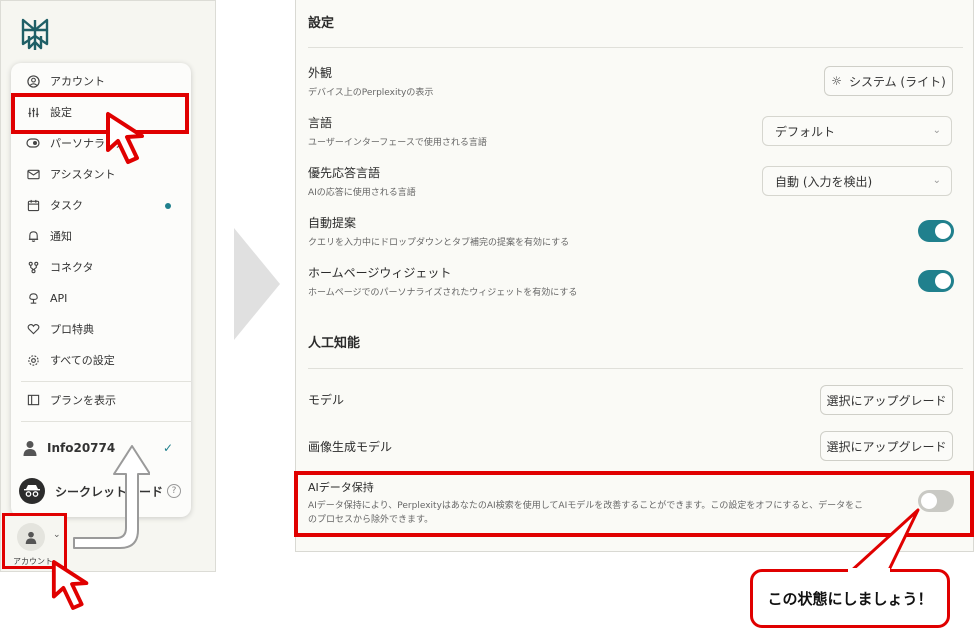 The width and height of the screenshot is (976, 631). I want to click on avatar-icon, so click(31, 537).